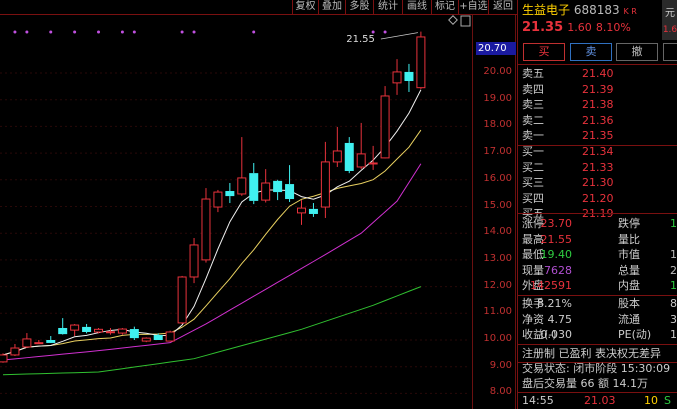 The width and height of the screenshot is (677, 409). Describe the element at coordinates (533, 120) in the screenshot. I see `ask-level-label: 卖二` at that location.